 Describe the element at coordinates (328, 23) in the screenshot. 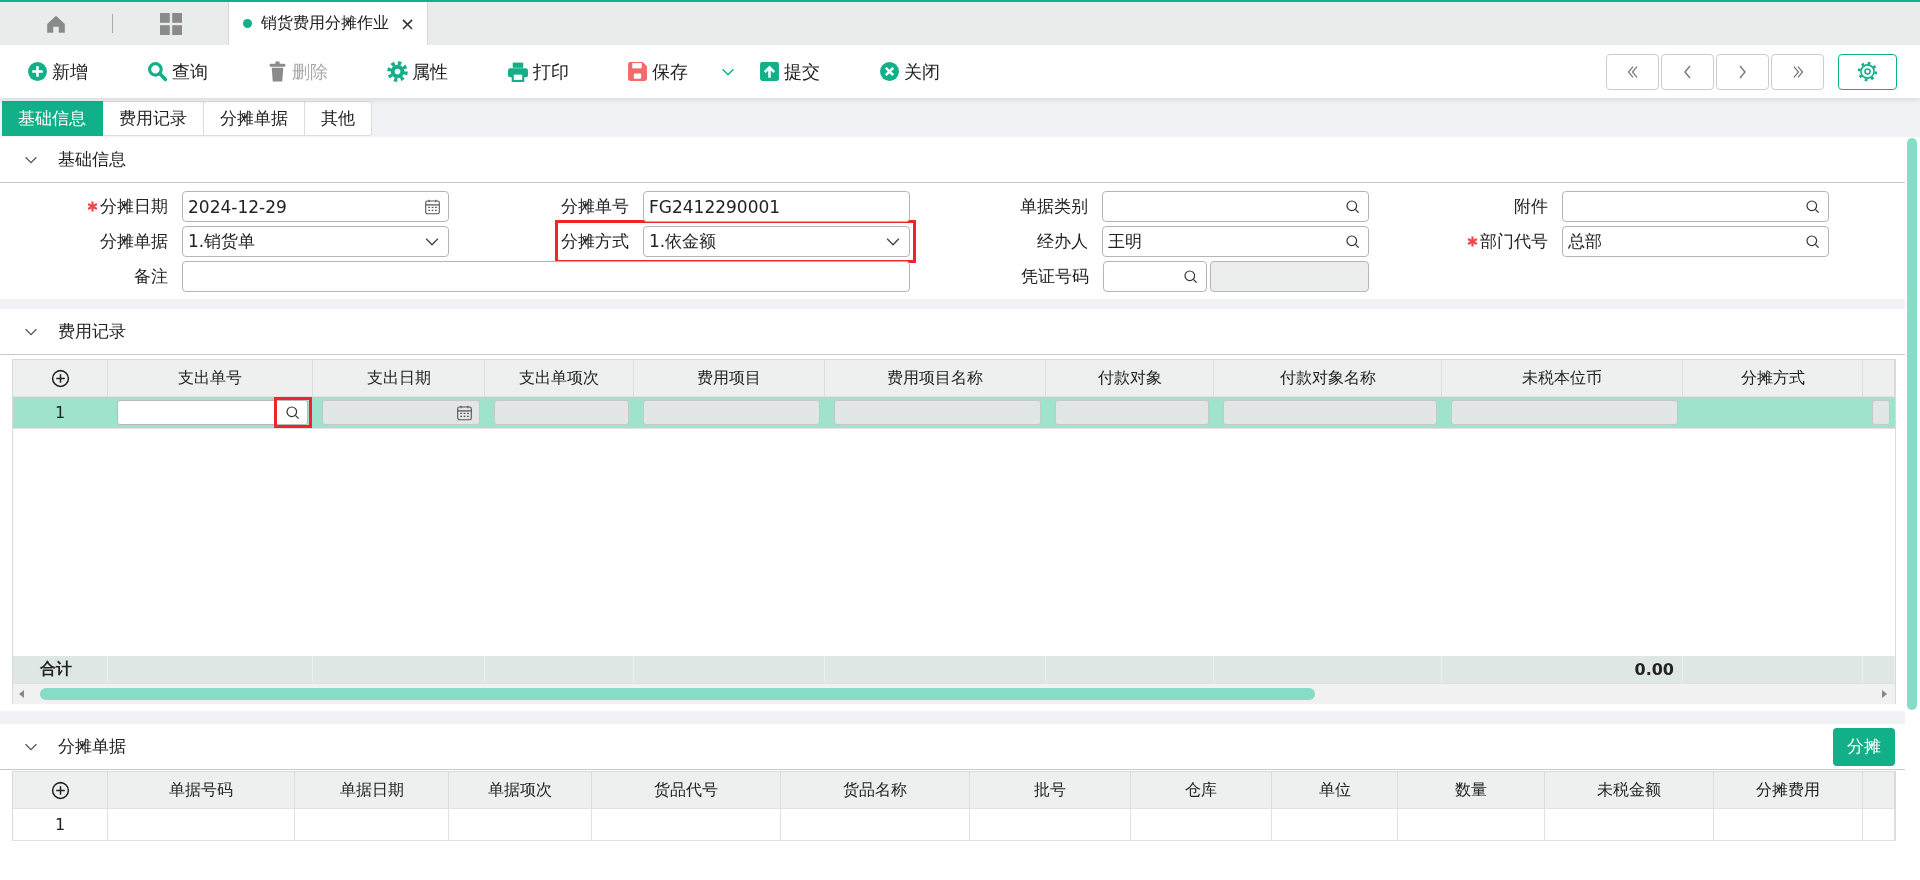

I see `page-tab: 销货费用分摊作业 ×` at that location.